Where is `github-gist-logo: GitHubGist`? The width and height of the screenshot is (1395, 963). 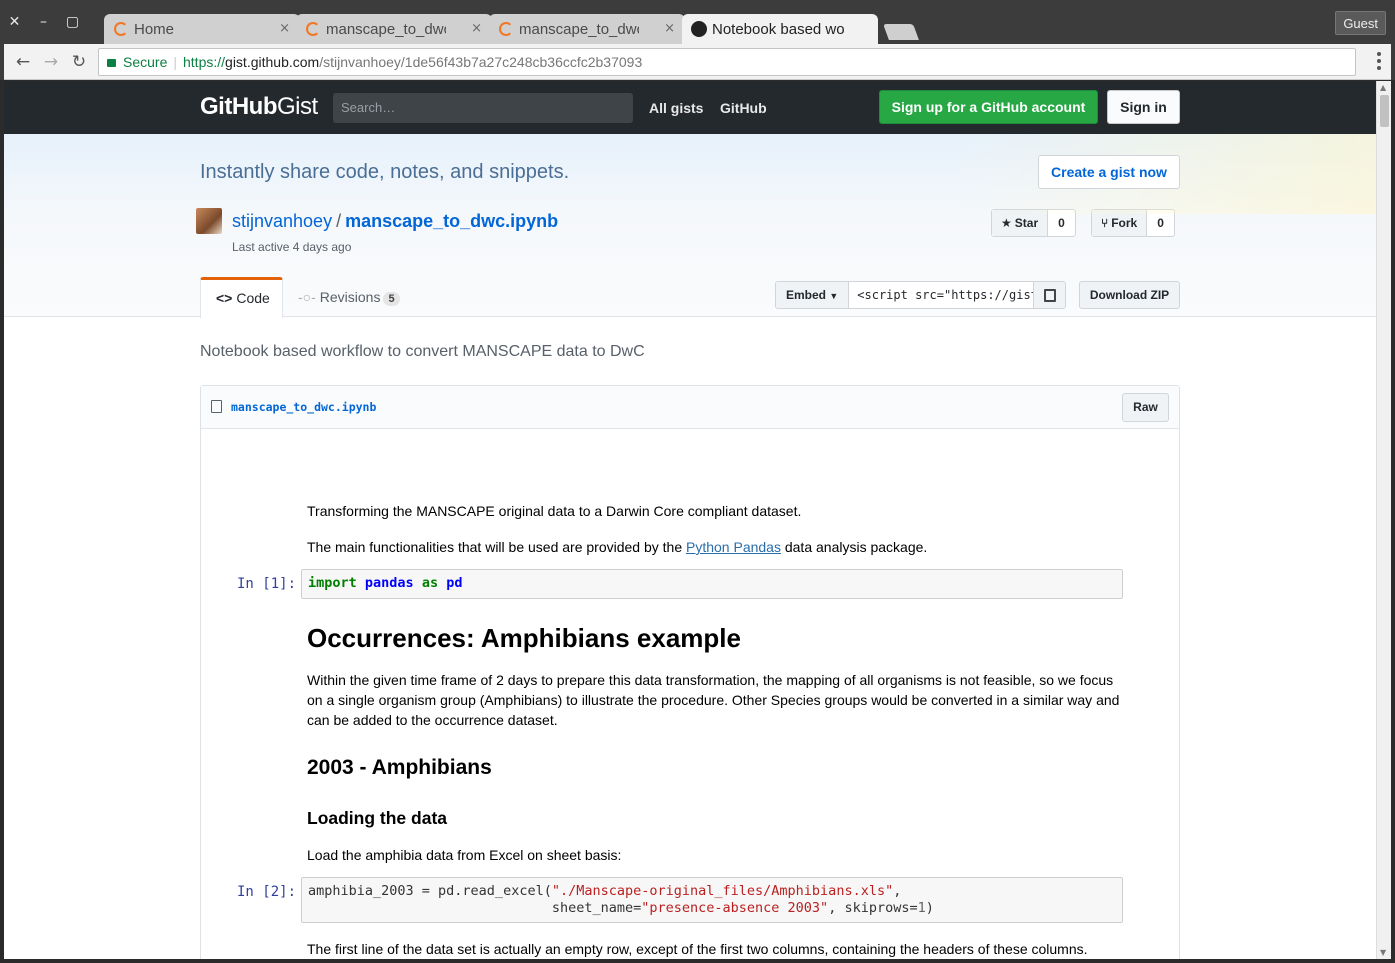 github-gist-logo: GitHubGist is located at coordinates (259, 107).